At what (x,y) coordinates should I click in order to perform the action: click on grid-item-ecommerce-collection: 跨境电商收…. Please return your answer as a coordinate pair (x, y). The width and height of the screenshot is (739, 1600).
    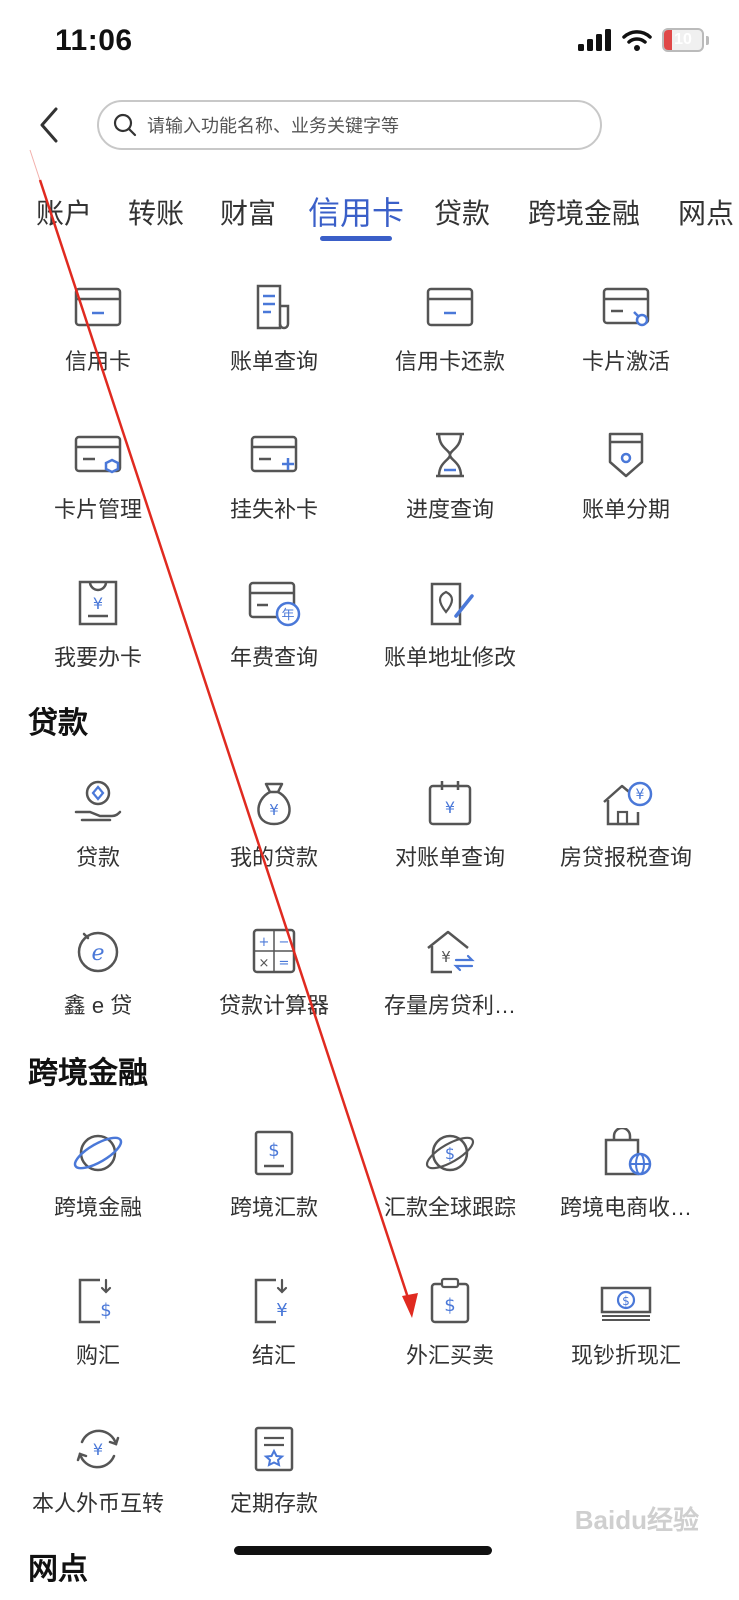
    Looking at the image, I should click on (626, 1188).